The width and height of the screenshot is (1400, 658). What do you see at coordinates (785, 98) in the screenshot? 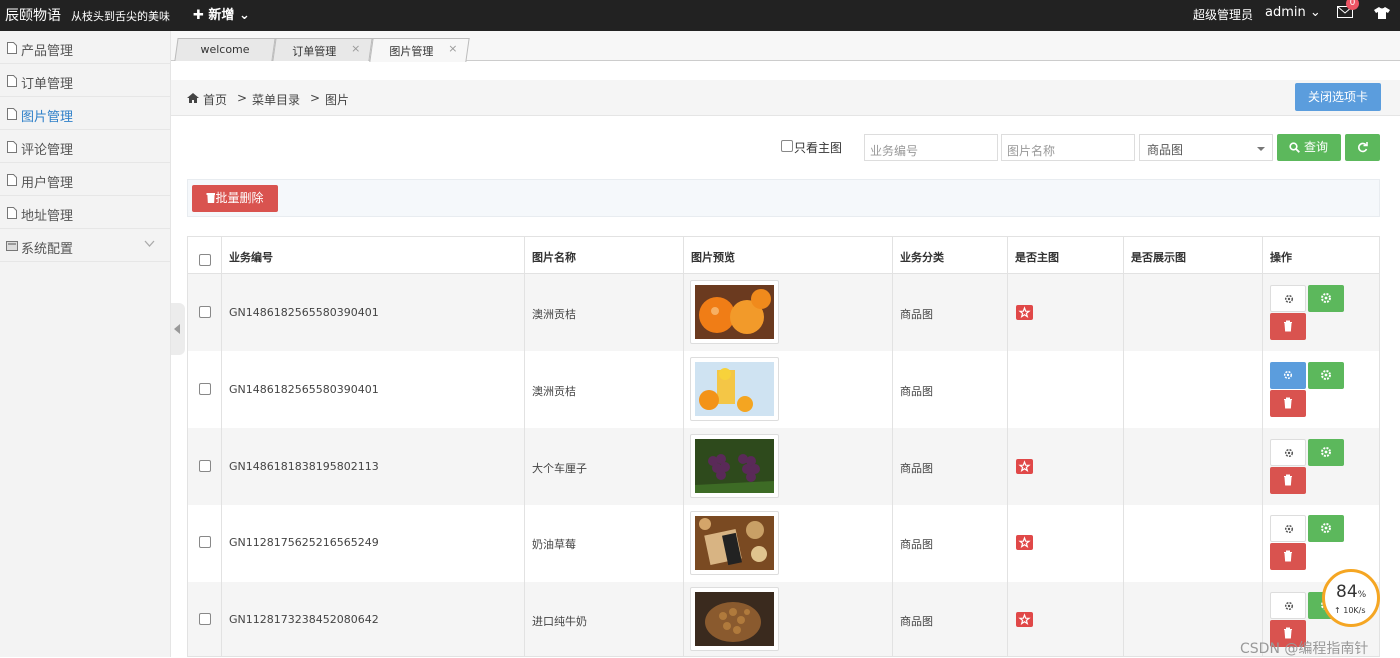
I see `breadcrumb: 首页 > 菜单目录 > 图片` at bounding box center [785, 98].